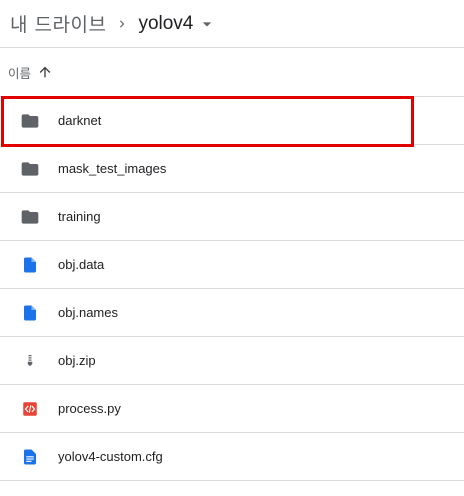 This screenshot has width=464, height=496. I want to click on file-name: obj.zip, so click(77, 360).